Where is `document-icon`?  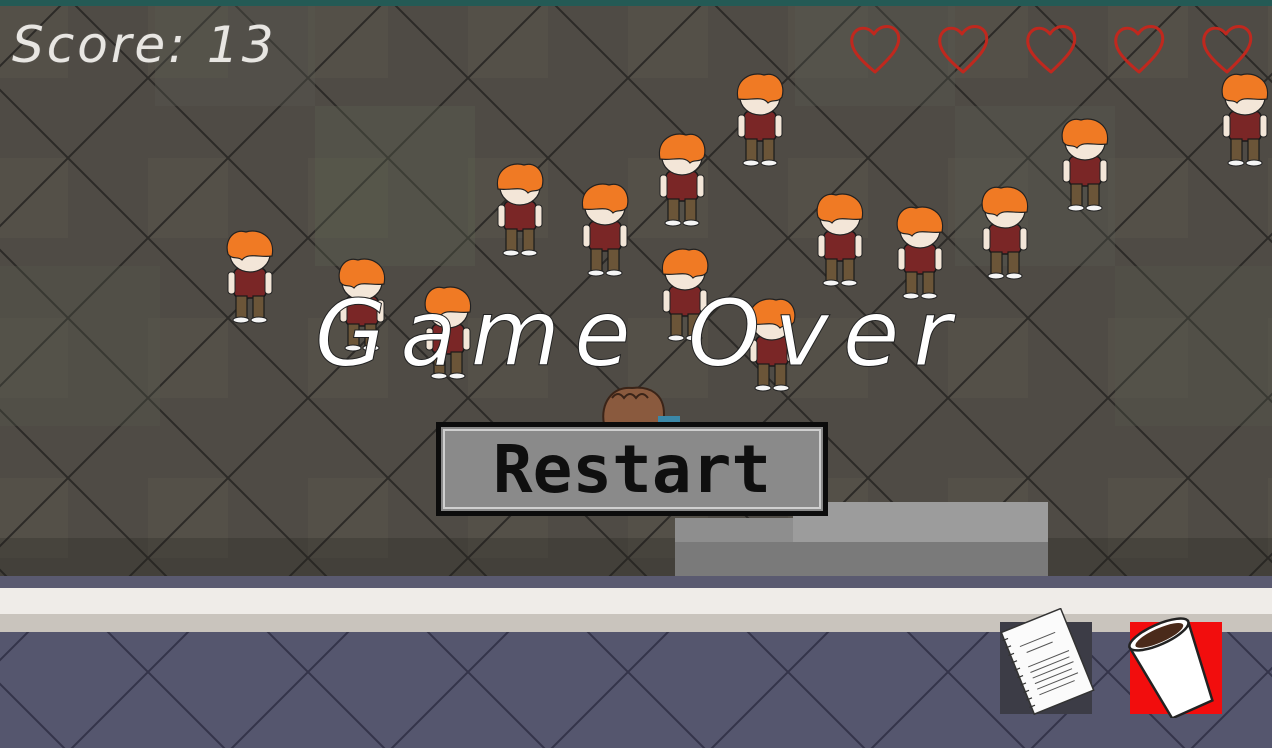
document-icon is located at coordinates (1047, 662).